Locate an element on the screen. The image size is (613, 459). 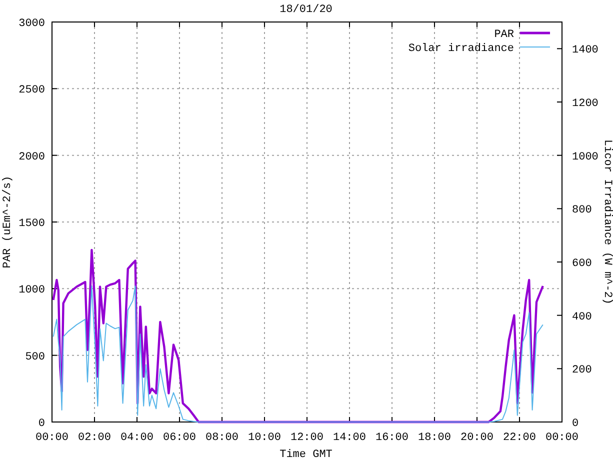
tick-label: 16:00 is located at coordinates (392, 438).